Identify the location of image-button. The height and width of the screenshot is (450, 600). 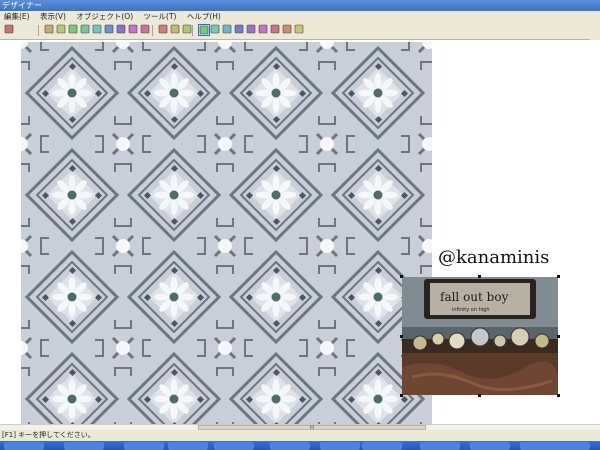
(252, 30).